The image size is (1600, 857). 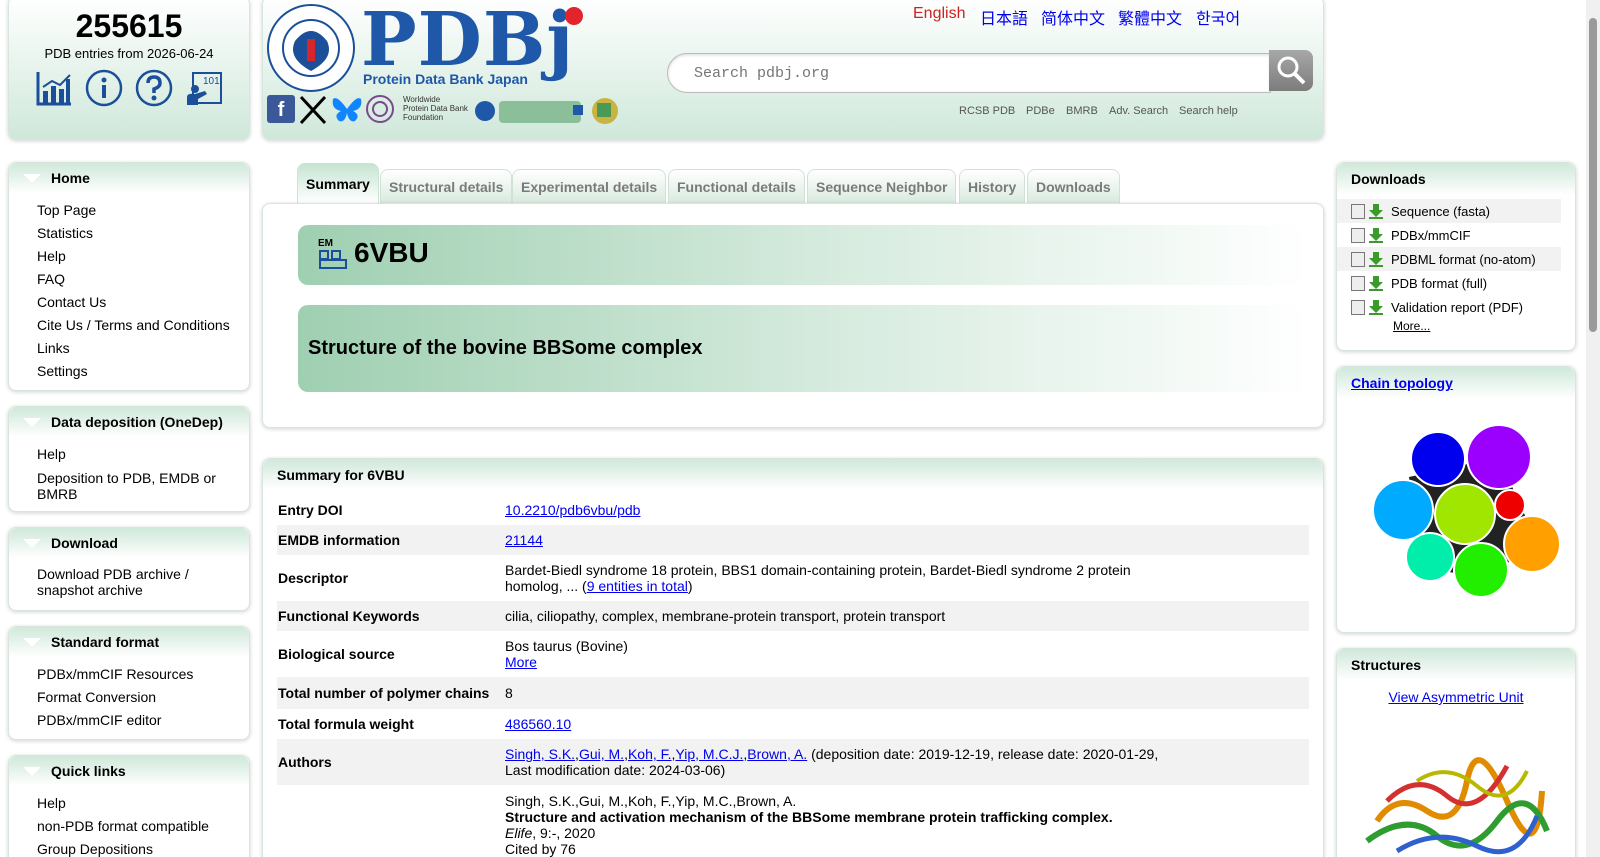 I want to click on search-button, so click(x=1291, y=70).